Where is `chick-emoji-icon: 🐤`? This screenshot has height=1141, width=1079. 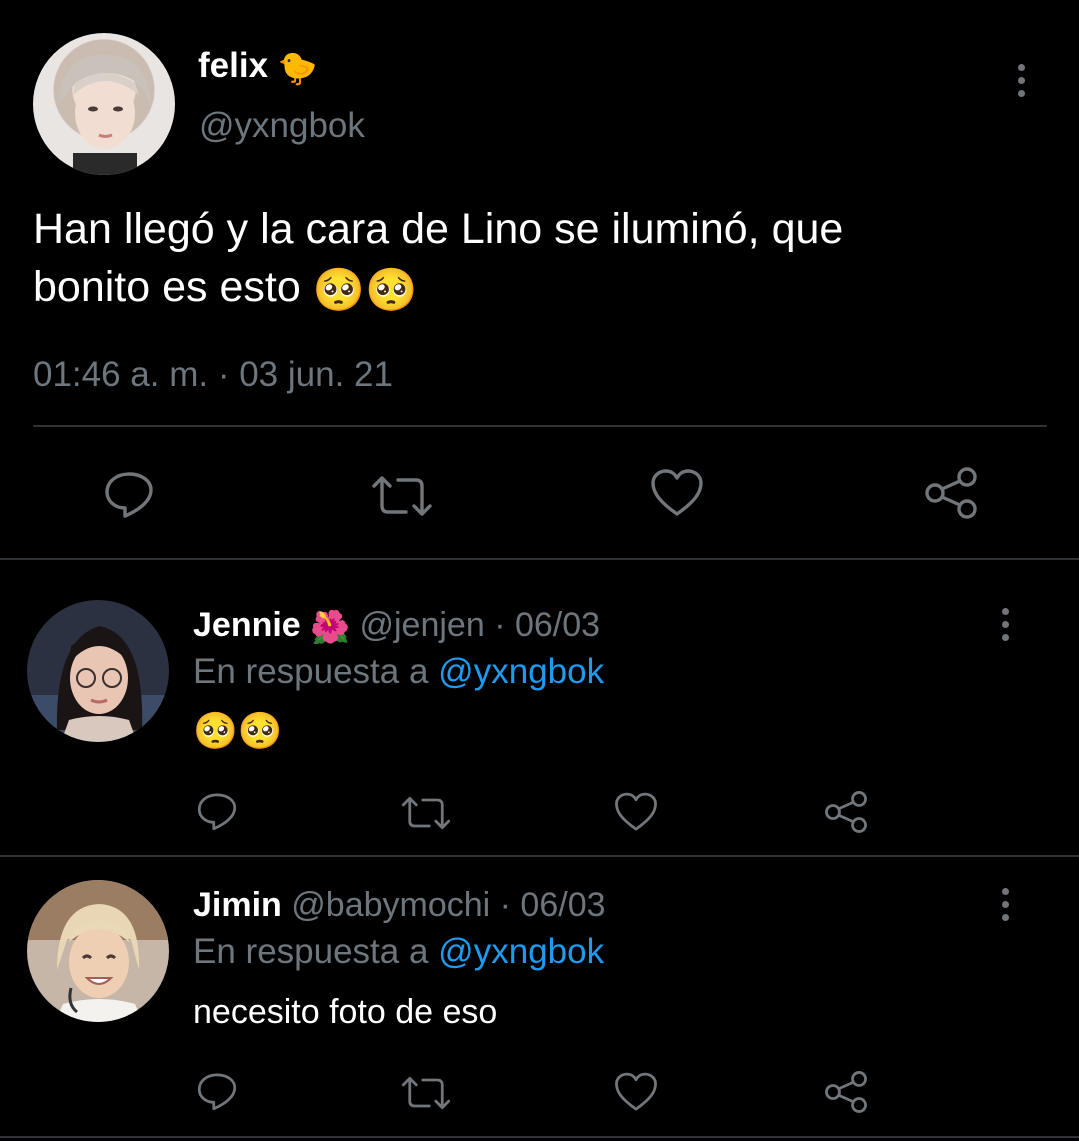 chick-emoji-icon: 🐤 is located at coordinates (297, 67).